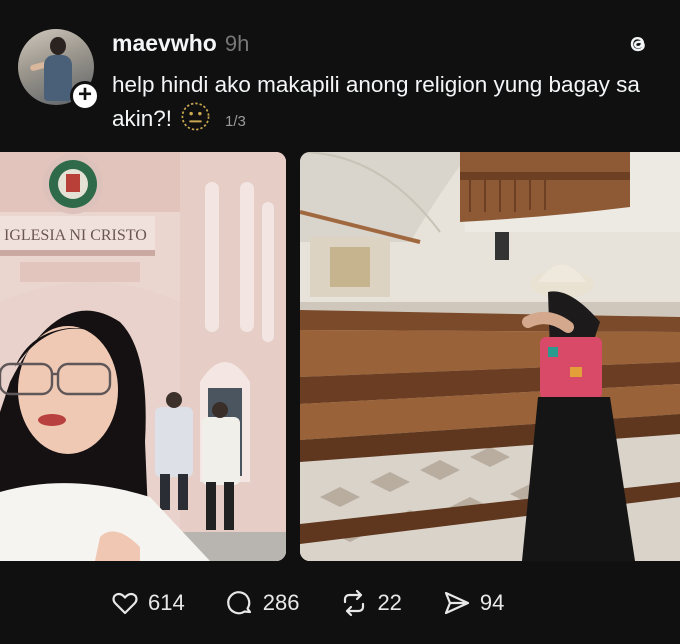  What do you see at coordinates (389, 602) in the screenshot?
I see `repost-count: 22` at bounding box center [389, 602].